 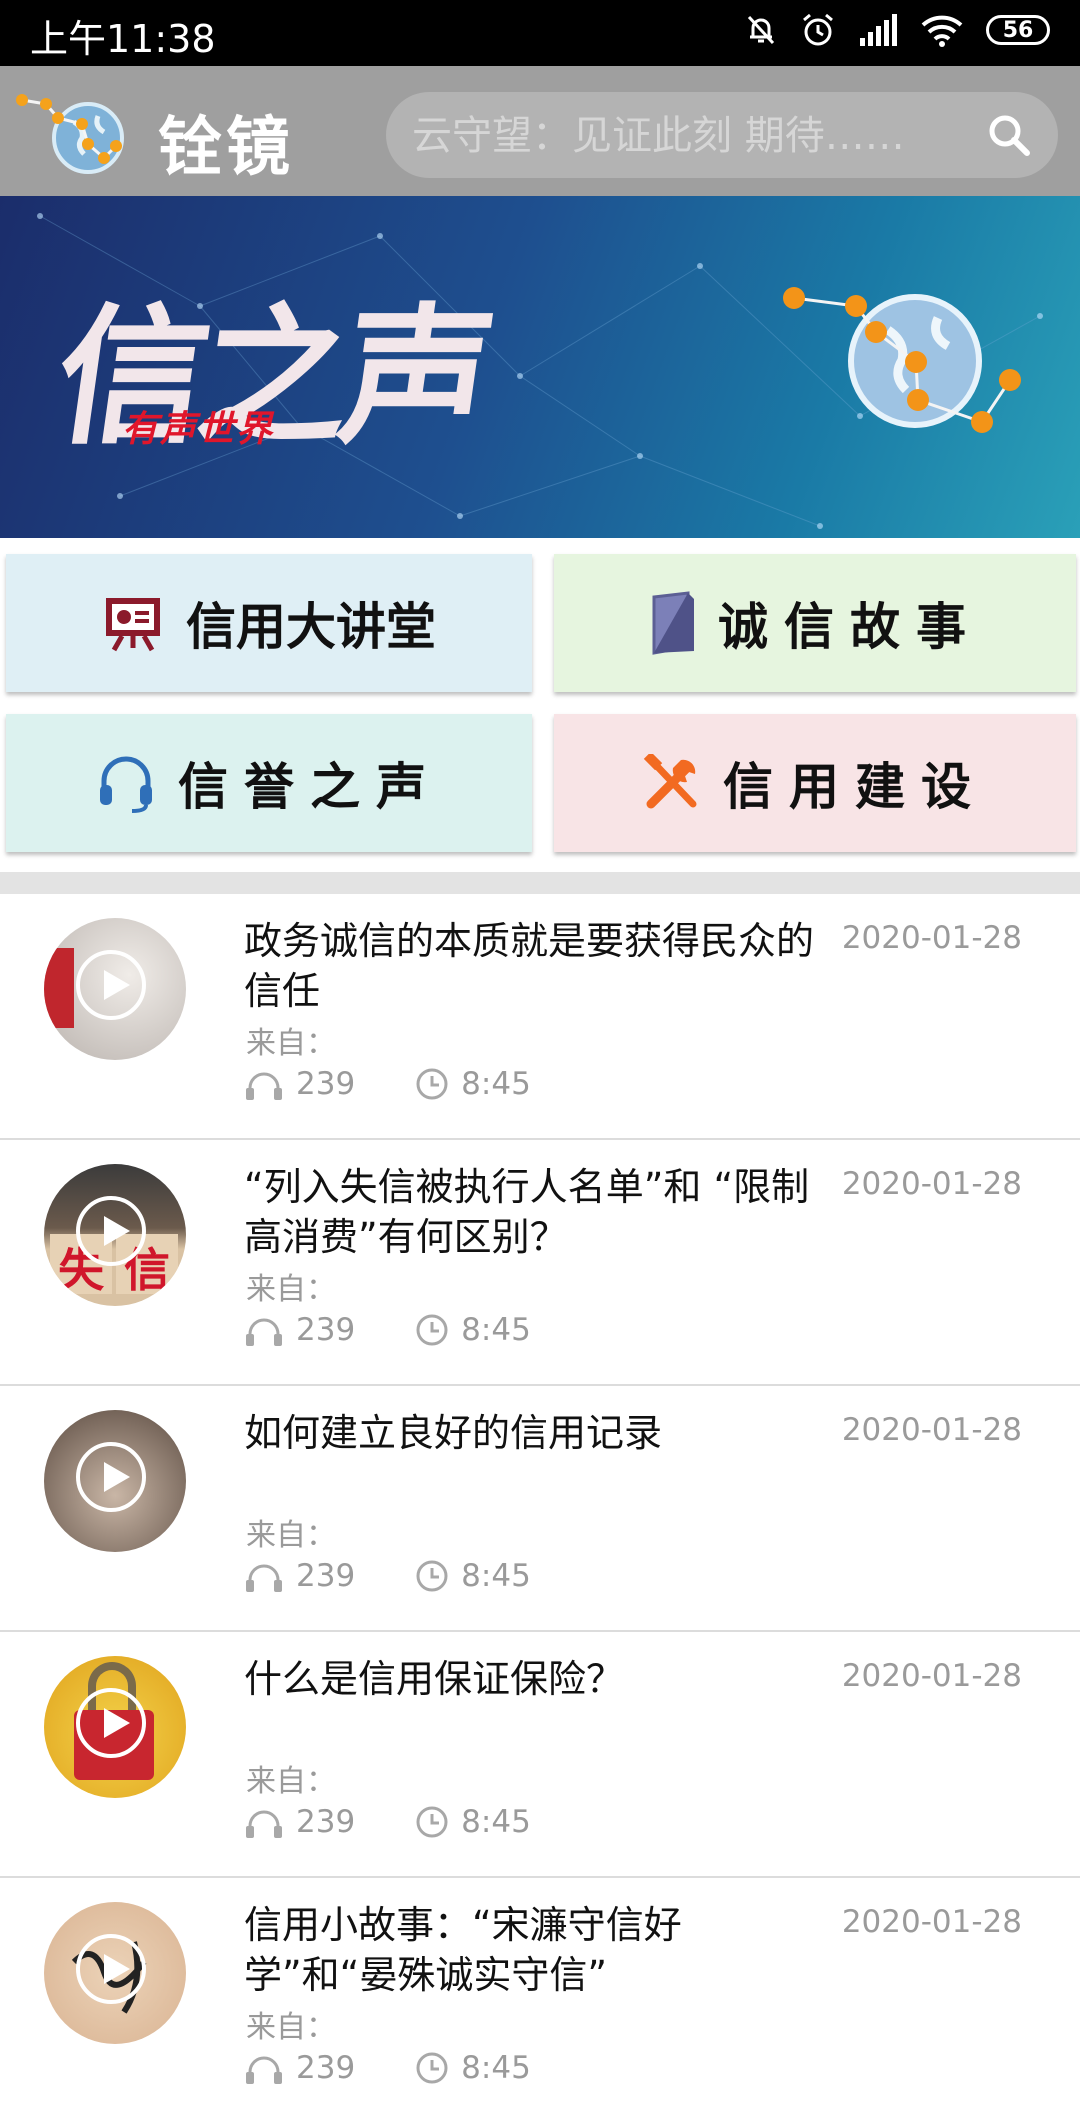 What do you see at coordinates (850, 626) in the screenshot?
I see `category-label: 诚信故事` at bounding box center [850, 626].